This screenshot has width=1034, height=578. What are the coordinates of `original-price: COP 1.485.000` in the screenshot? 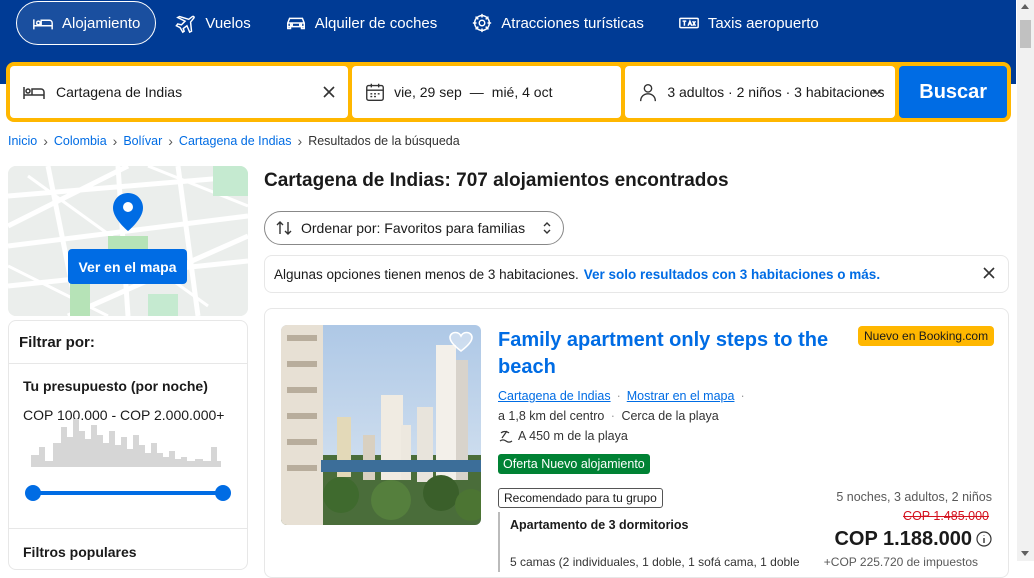 It's located at (946, 516).